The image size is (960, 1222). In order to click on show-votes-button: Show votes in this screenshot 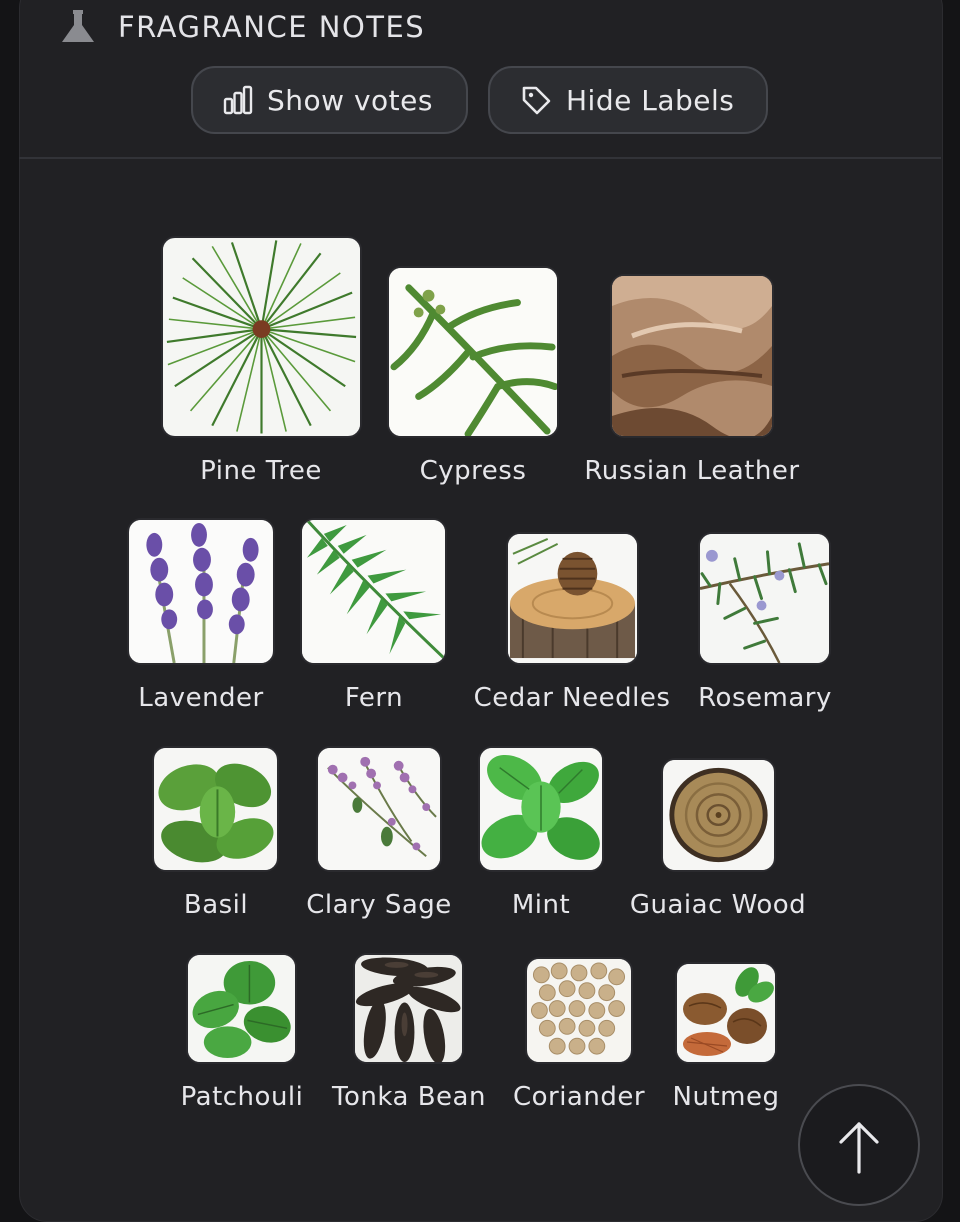, I will do `click(329, 100)`.